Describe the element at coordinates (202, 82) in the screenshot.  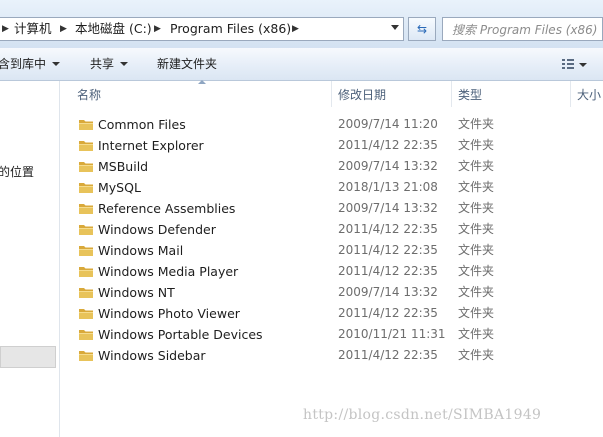
I see `sort-ascending-icon` at that location.